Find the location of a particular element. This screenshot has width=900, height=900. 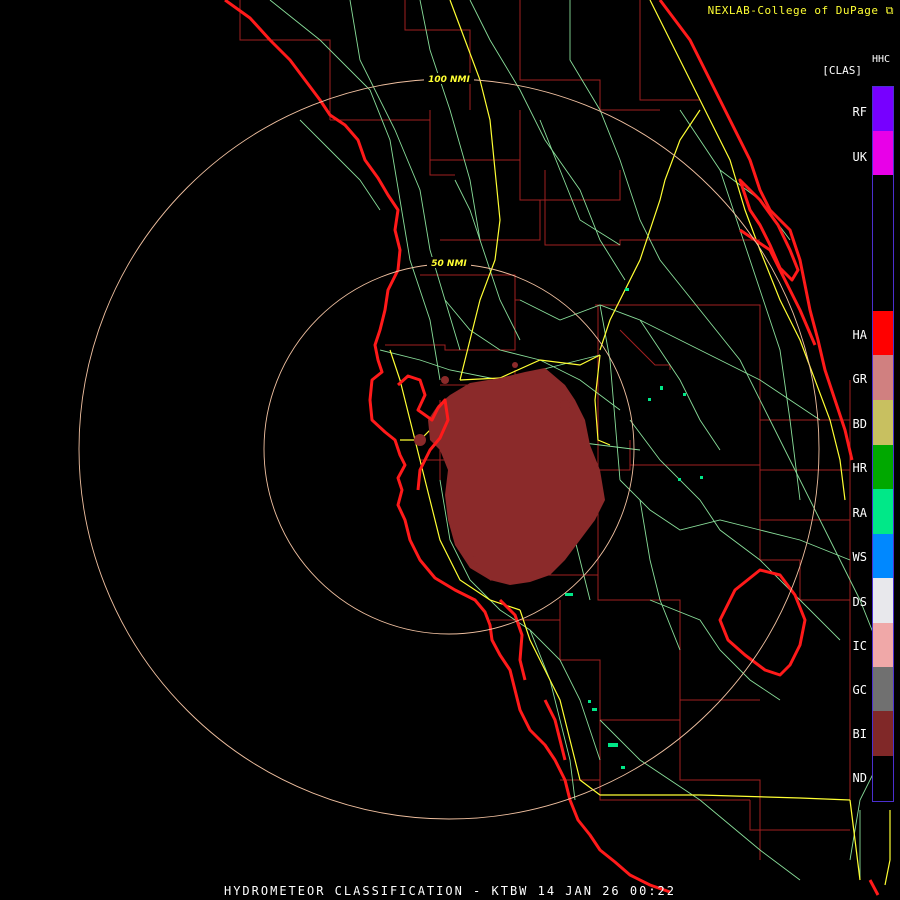

legend-swatch-ws is located at coordinates (883, 556).